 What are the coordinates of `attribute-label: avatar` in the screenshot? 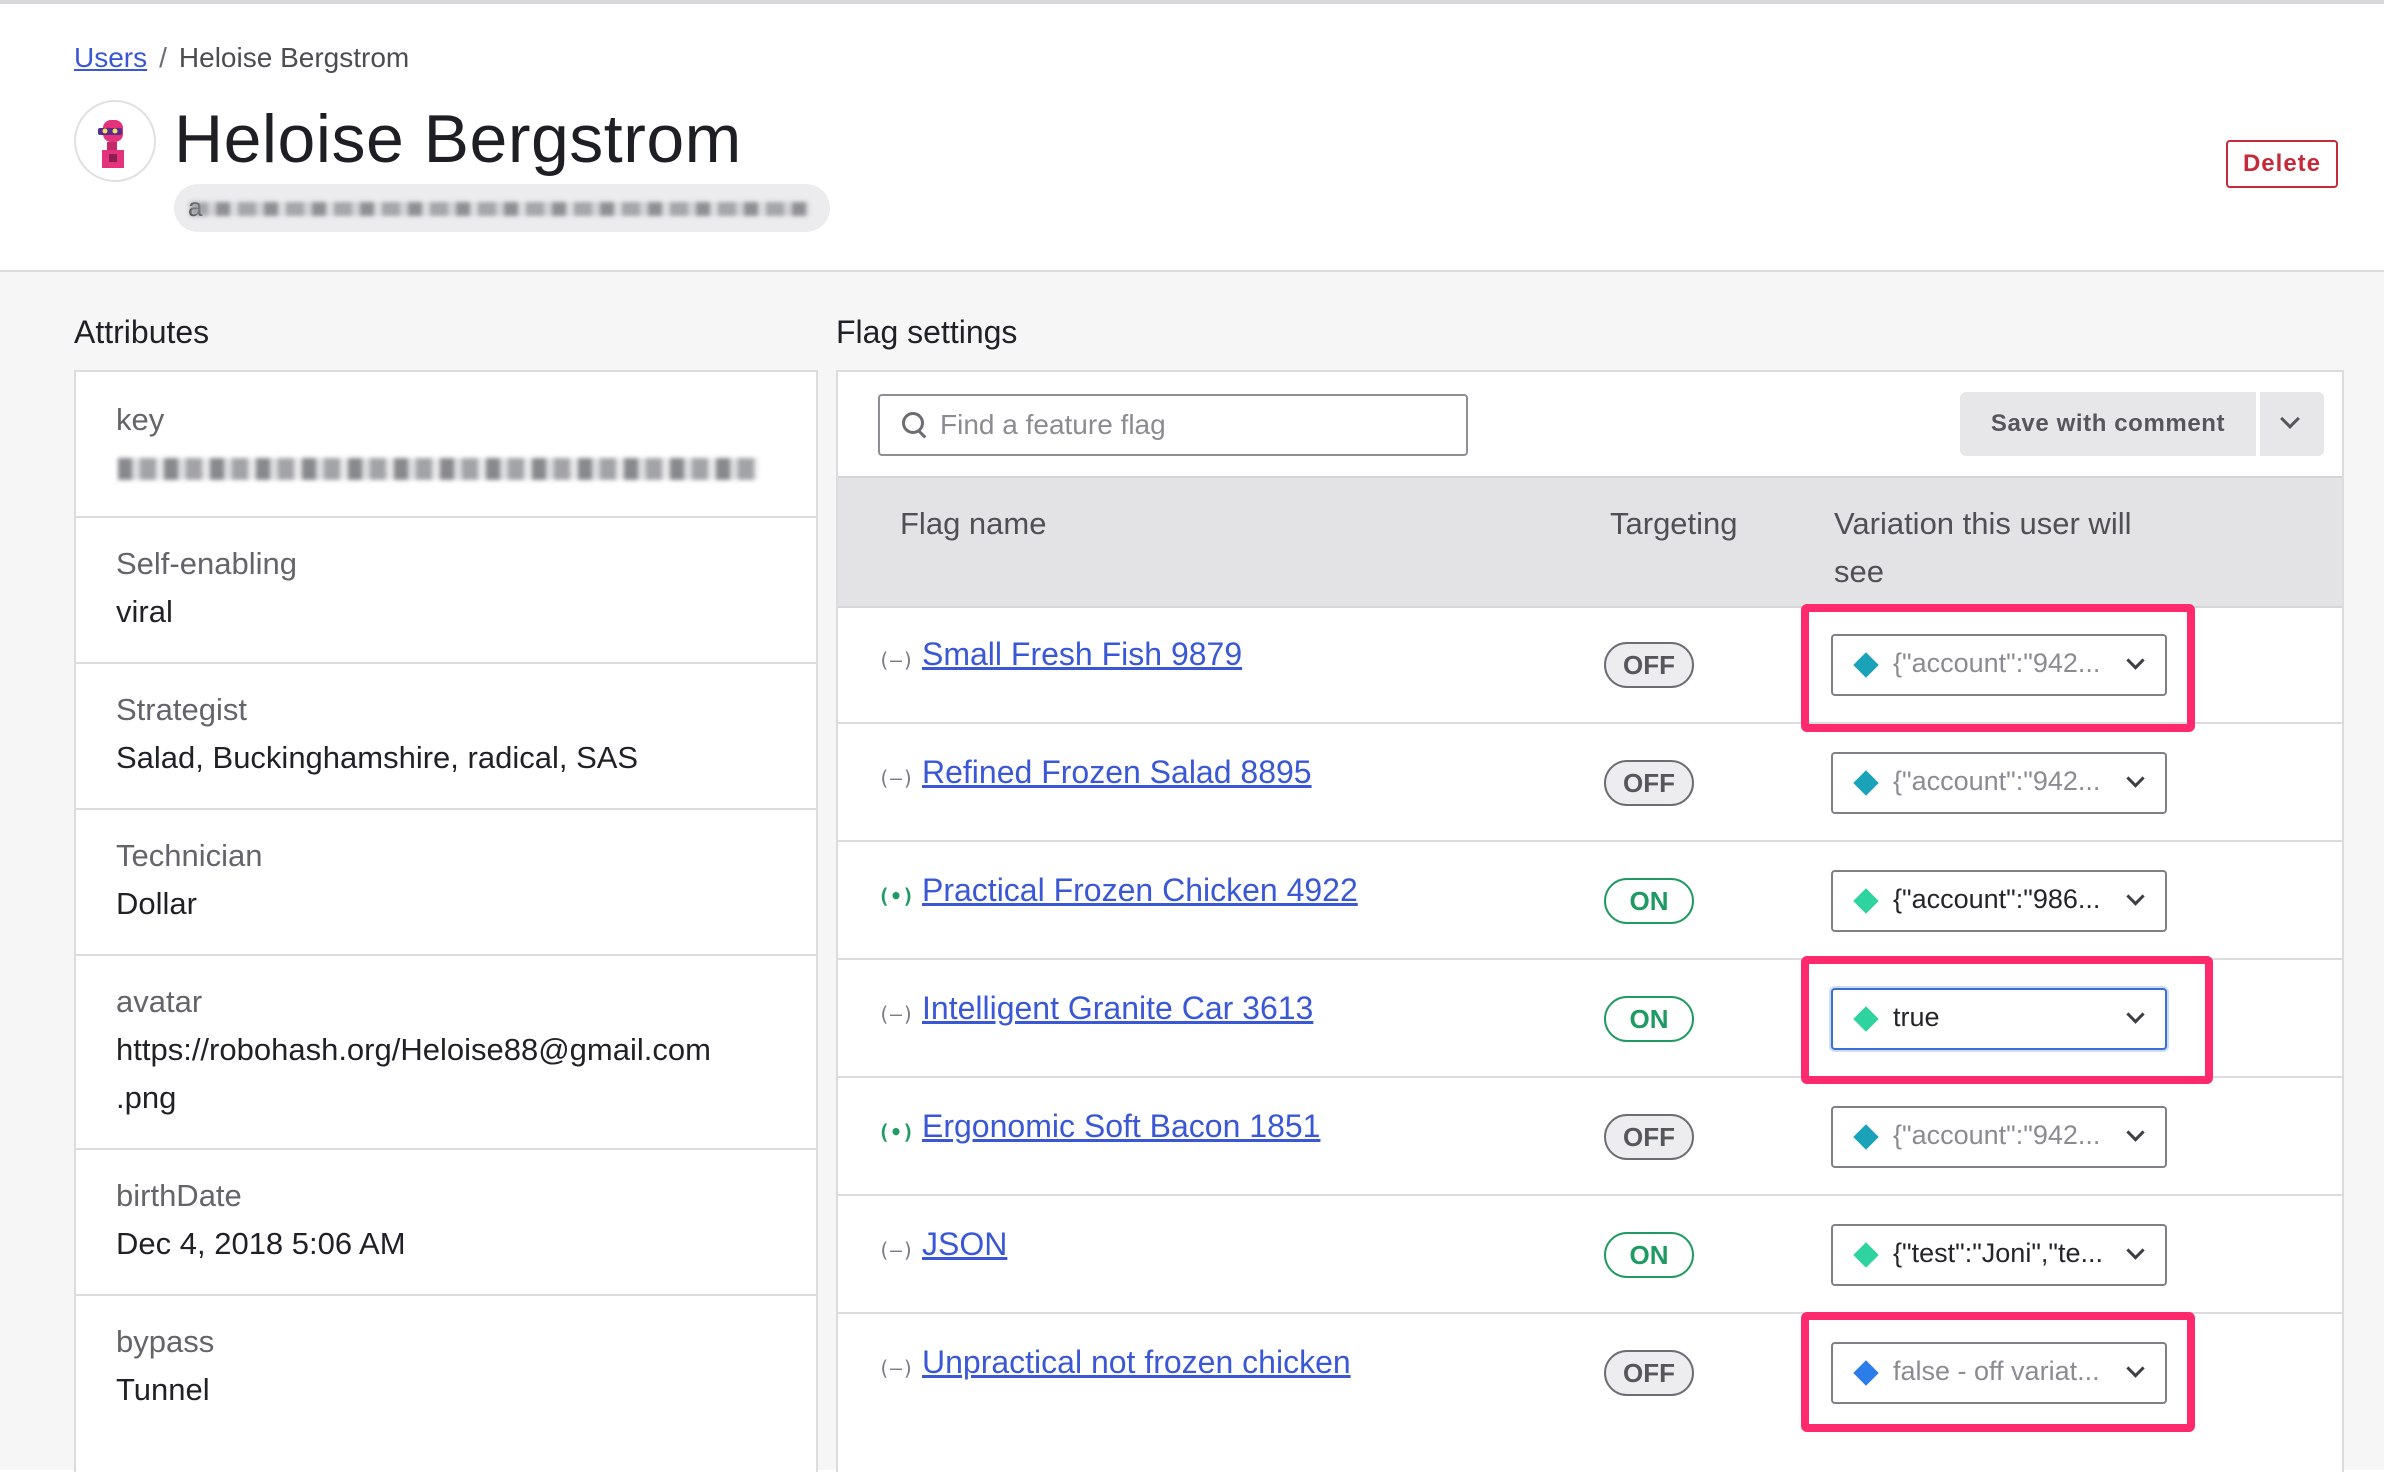 It's located at (159, 1001).